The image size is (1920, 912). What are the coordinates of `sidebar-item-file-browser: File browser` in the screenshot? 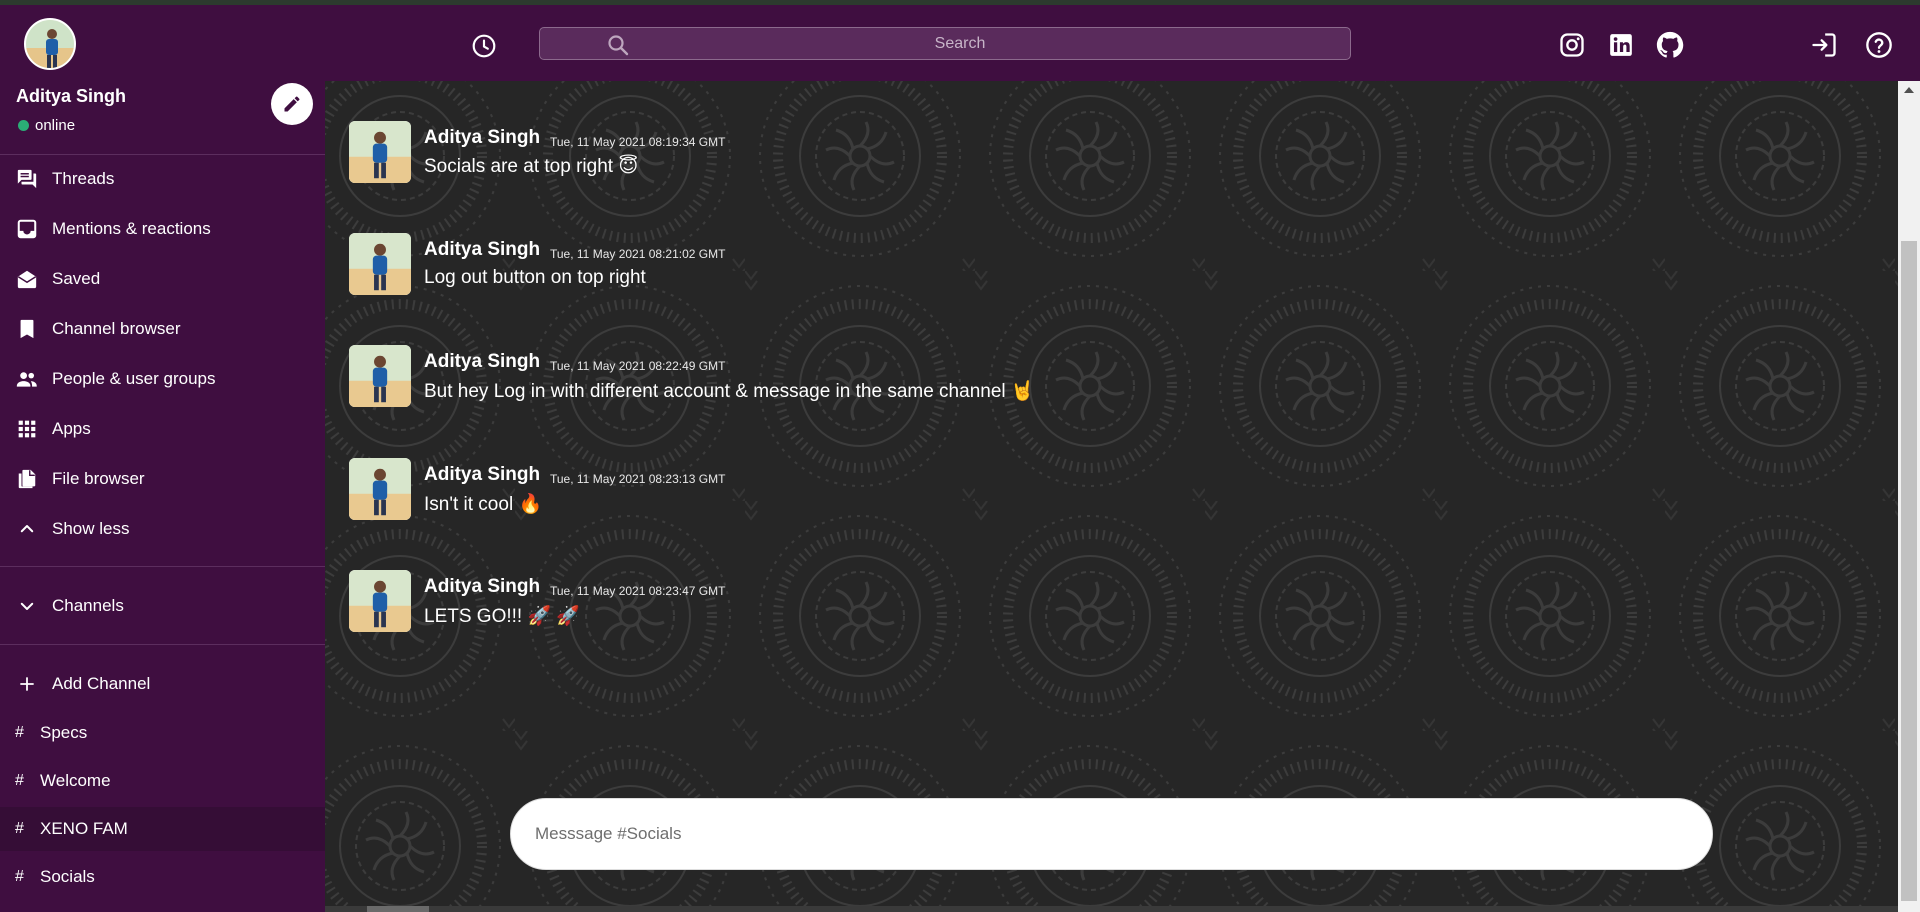 It's located at (162, 479).